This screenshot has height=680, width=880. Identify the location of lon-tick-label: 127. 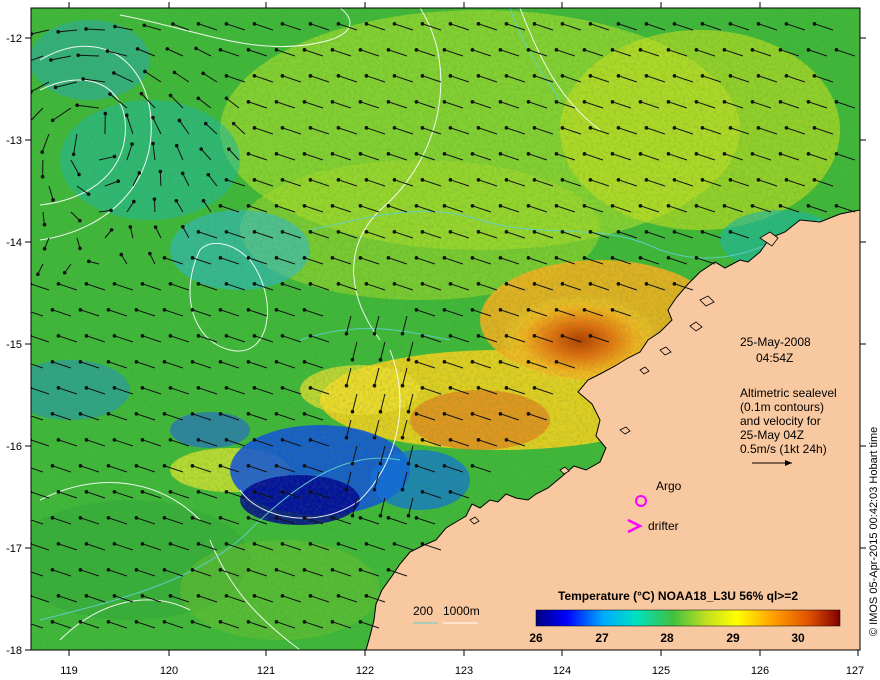
(855, 671).